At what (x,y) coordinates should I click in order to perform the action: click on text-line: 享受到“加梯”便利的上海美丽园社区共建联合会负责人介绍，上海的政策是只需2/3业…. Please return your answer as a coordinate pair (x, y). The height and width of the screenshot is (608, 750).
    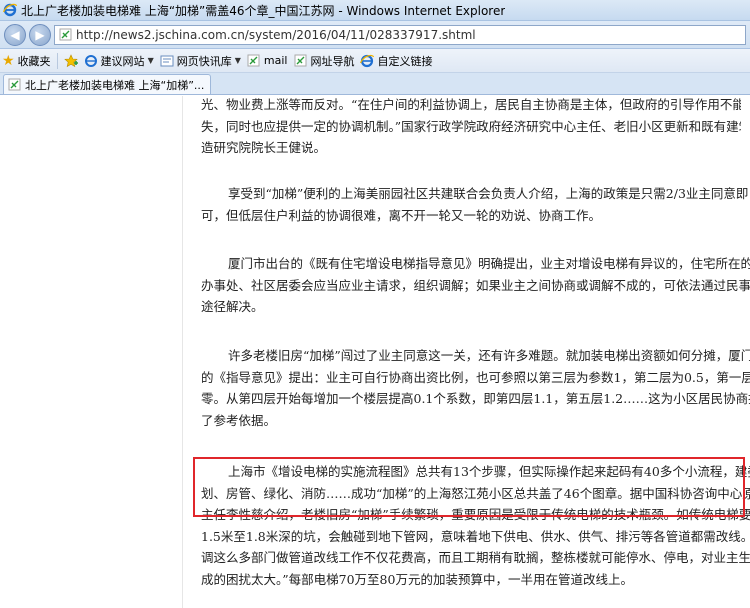
    Looking at the image, I should click on (488, 193).